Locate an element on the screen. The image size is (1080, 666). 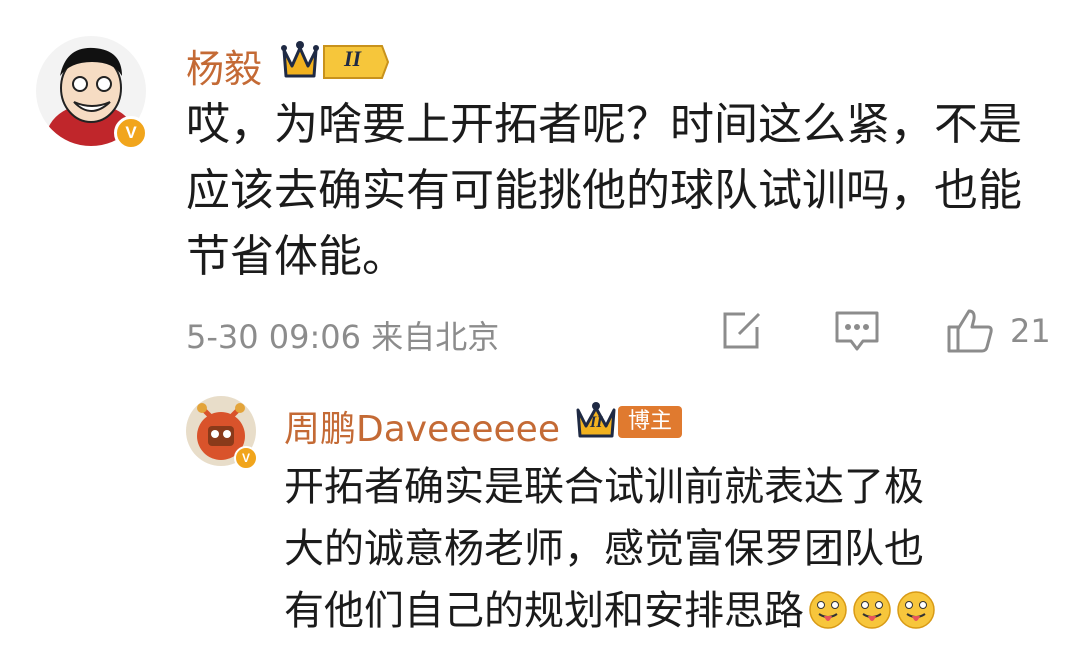
comment-time-location: 5-30 09:06 来自北京 is located at coordinates (343, 337).